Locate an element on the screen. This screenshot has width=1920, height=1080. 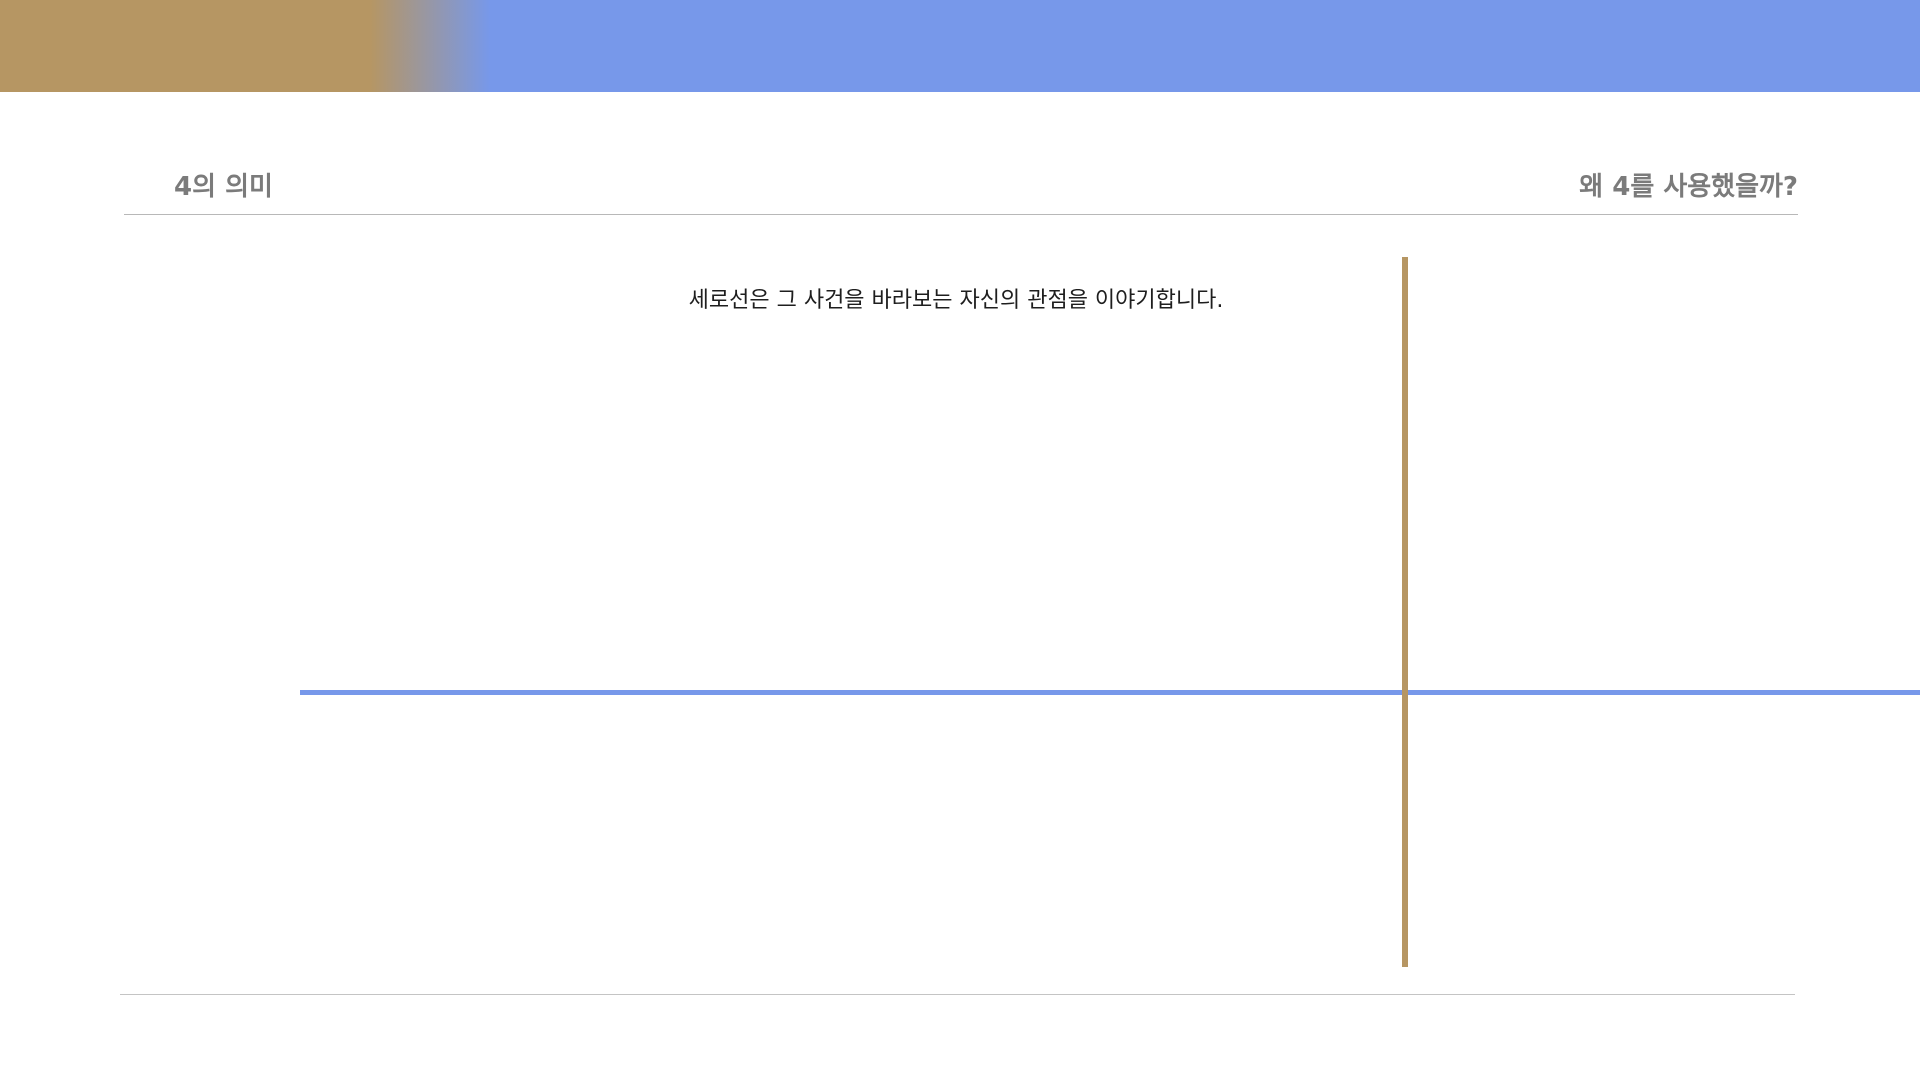
header-divider is located at coordinates (961, 214).